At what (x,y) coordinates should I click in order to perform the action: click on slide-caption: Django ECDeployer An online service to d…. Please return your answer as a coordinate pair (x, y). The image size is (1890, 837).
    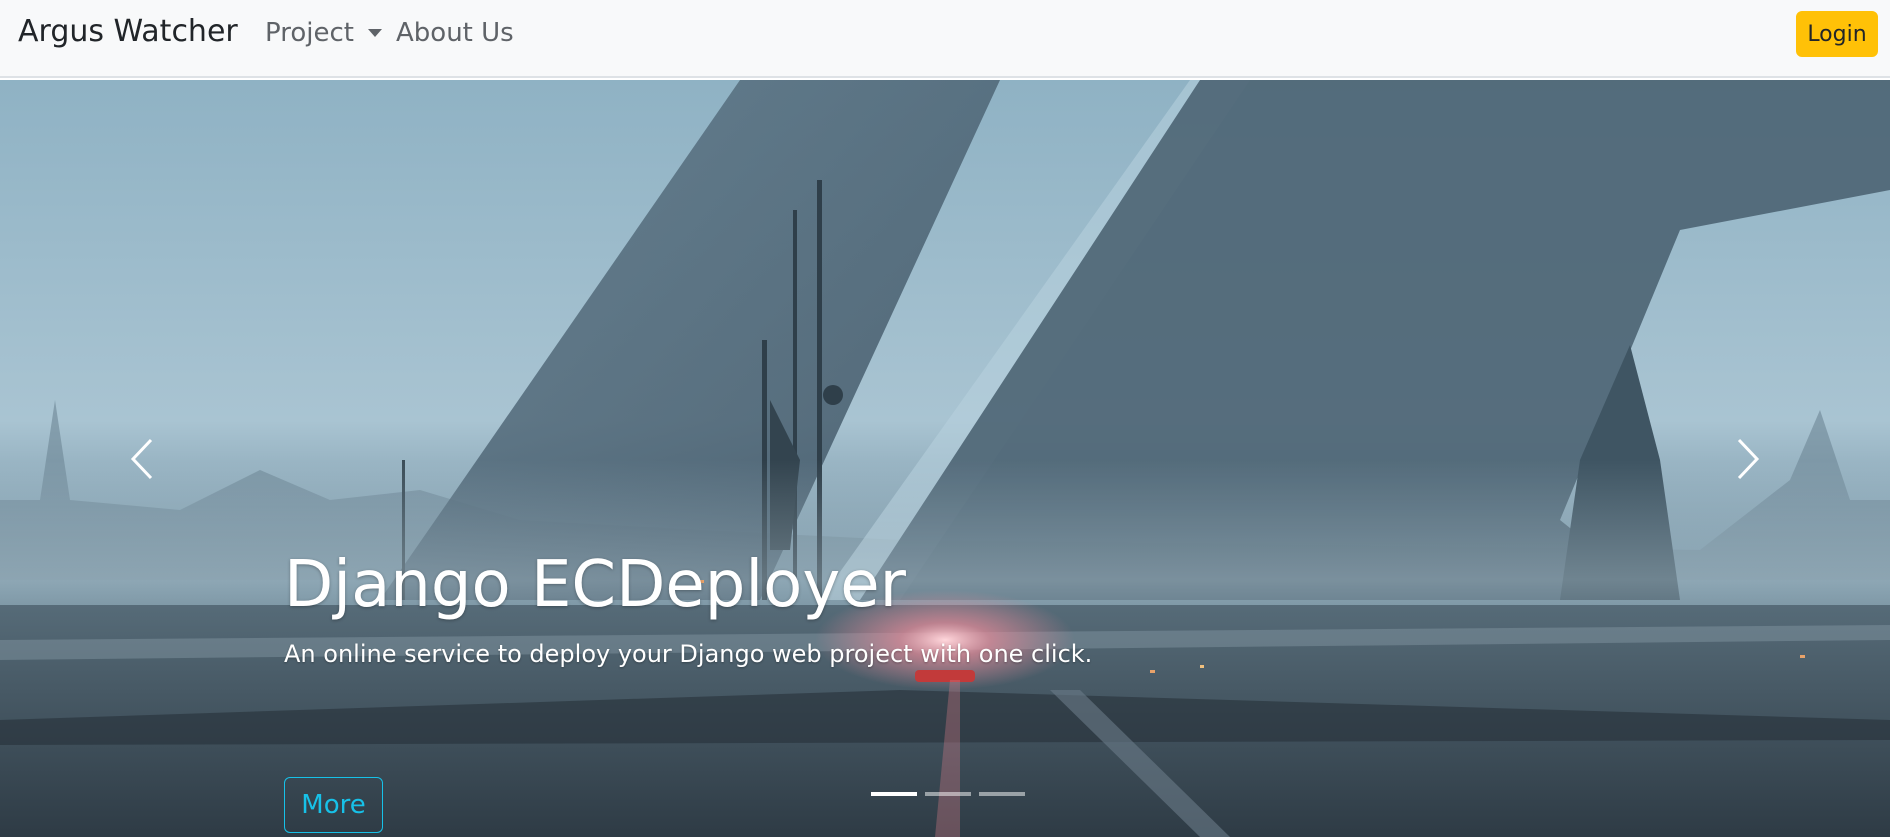
    Looking at the image, I should click on (688, 690).